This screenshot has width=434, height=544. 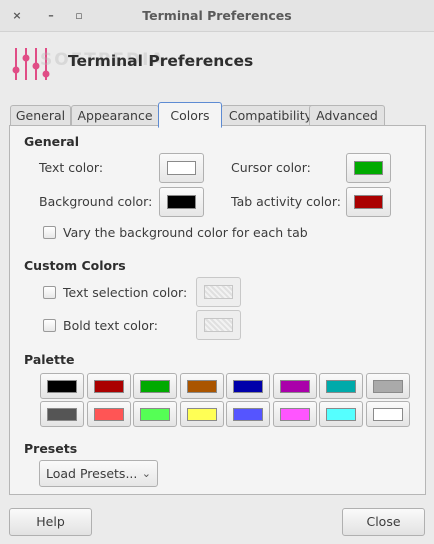 What do you see at coordinates (271, 167) in the screenshot?
I see `cursor-color-label: Cursor color:` at bounding box center [271, 167].